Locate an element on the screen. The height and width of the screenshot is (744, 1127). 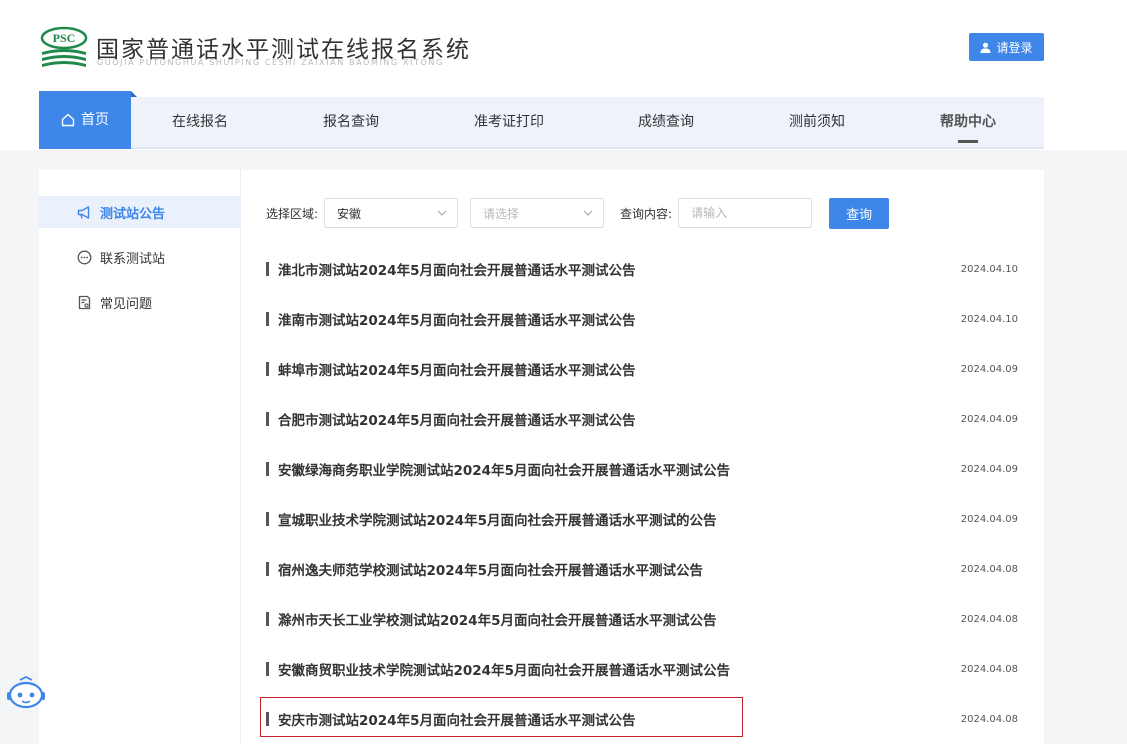
announcement-title: 安徽绿海商务职业学院测试站2024年5月面向社会开展普通话水平测试公告 is located at coordinates (504, 469).